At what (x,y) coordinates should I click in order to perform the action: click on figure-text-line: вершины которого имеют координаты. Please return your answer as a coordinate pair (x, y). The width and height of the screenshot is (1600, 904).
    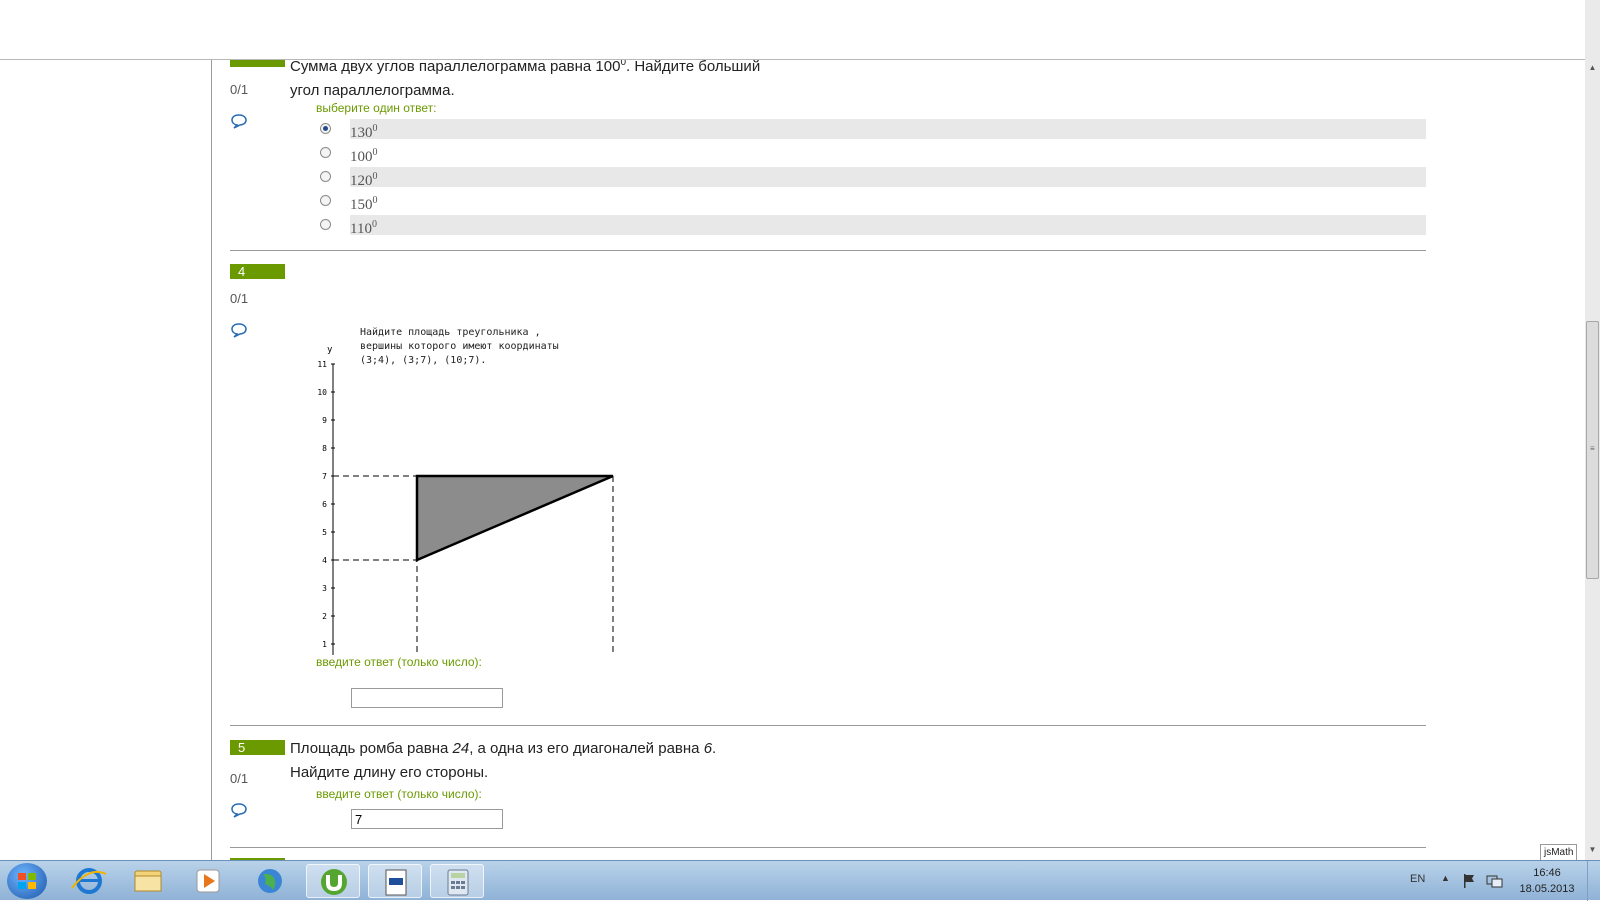
    Looking at the image, I should click on (459, 346).